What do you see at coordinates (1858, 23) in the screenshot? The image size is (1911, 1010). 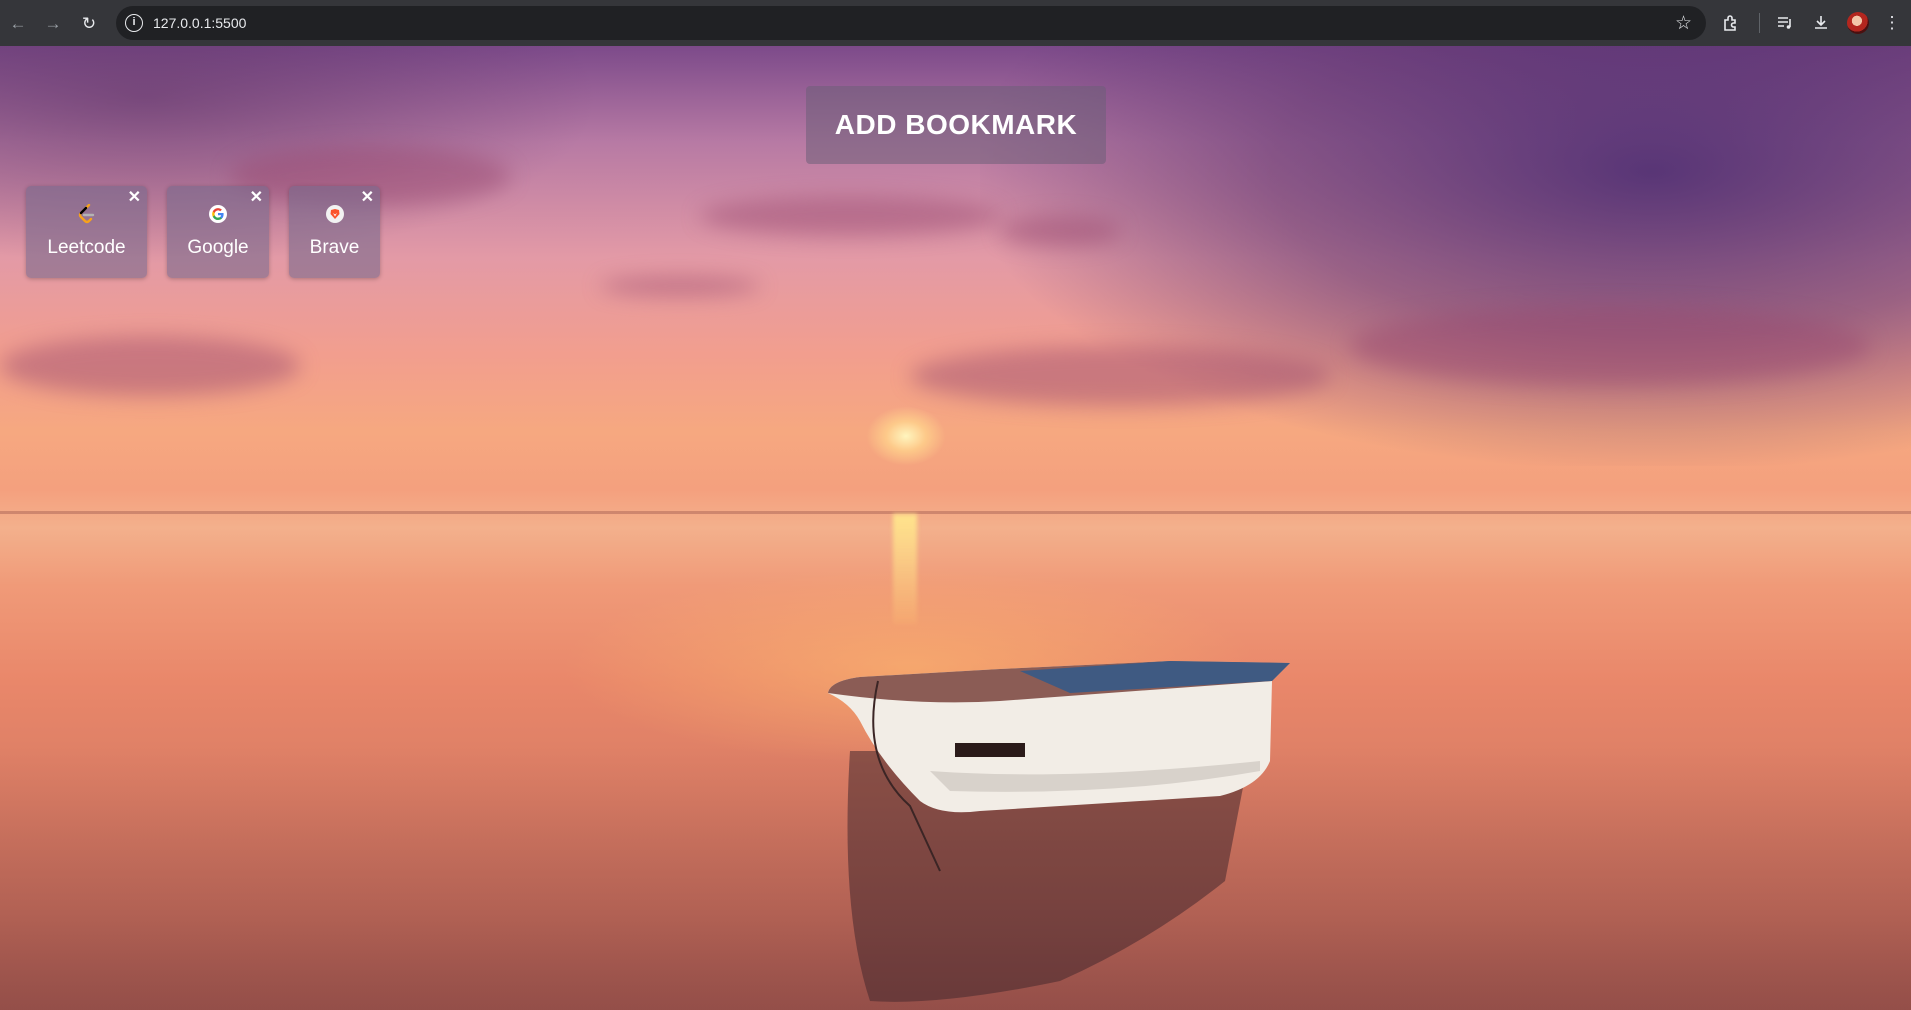 I see `profile-avatar` at bounding box center [1858, 23].